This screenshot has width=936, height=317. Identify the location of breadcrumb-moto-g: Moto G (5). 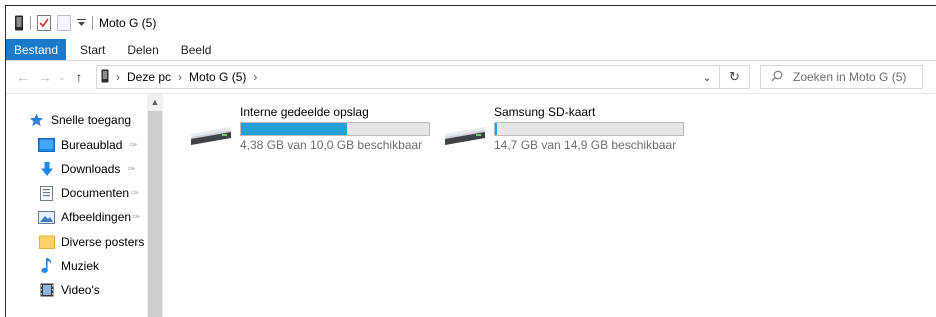
(217, 77).